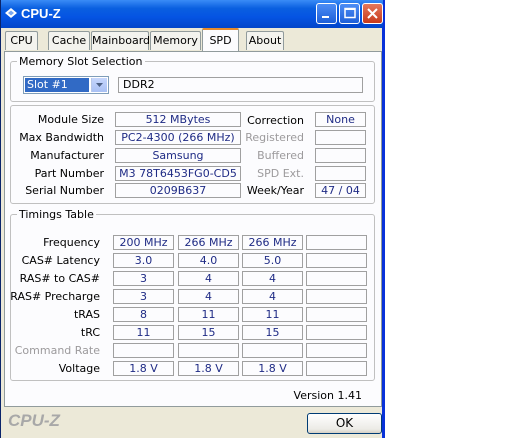 The width and height of the screenshot is (512, 438). Describe the element at coordinates (220, 39) in the screenshot. I see `tab-spd: SPD` at that location.